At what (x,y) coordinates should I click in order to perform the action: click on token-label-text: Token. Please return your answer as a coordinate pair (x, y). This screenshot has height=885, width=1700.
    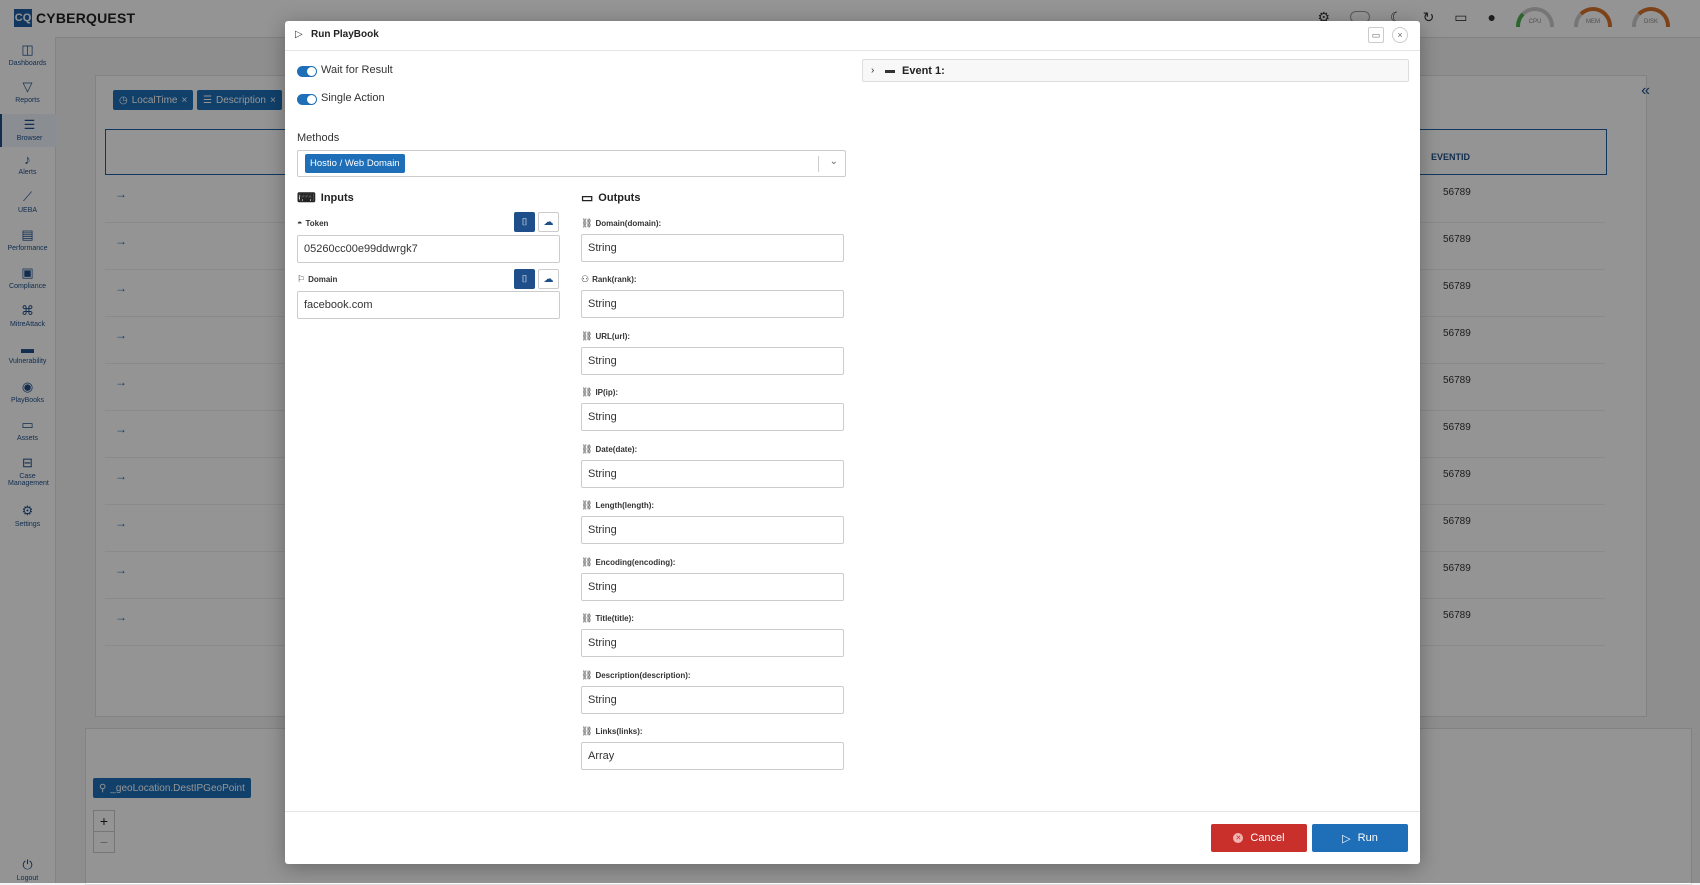
    Looking at the image, I should click on (317, 223).